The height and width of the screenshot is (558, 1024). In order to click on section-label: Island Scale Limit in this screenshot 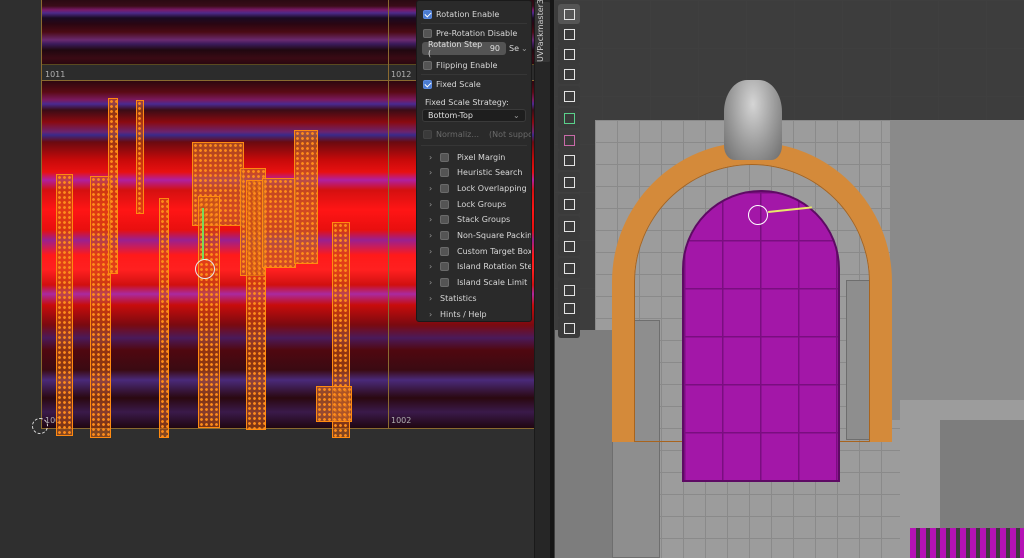, I will do `click(492, 283)`.